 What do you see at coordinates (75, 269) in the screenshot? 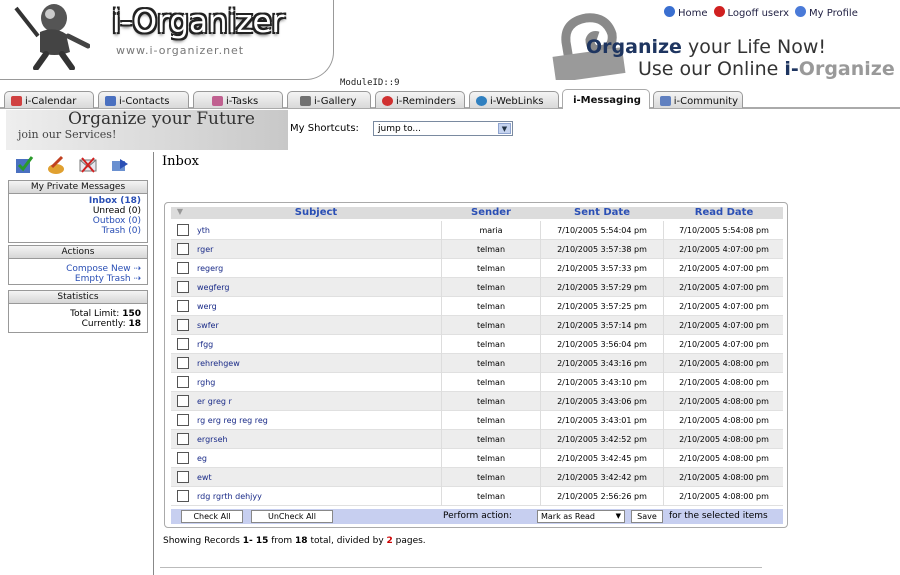
I see `compose-new-link: Compose New ⇢` at bounding box center [75, 269].